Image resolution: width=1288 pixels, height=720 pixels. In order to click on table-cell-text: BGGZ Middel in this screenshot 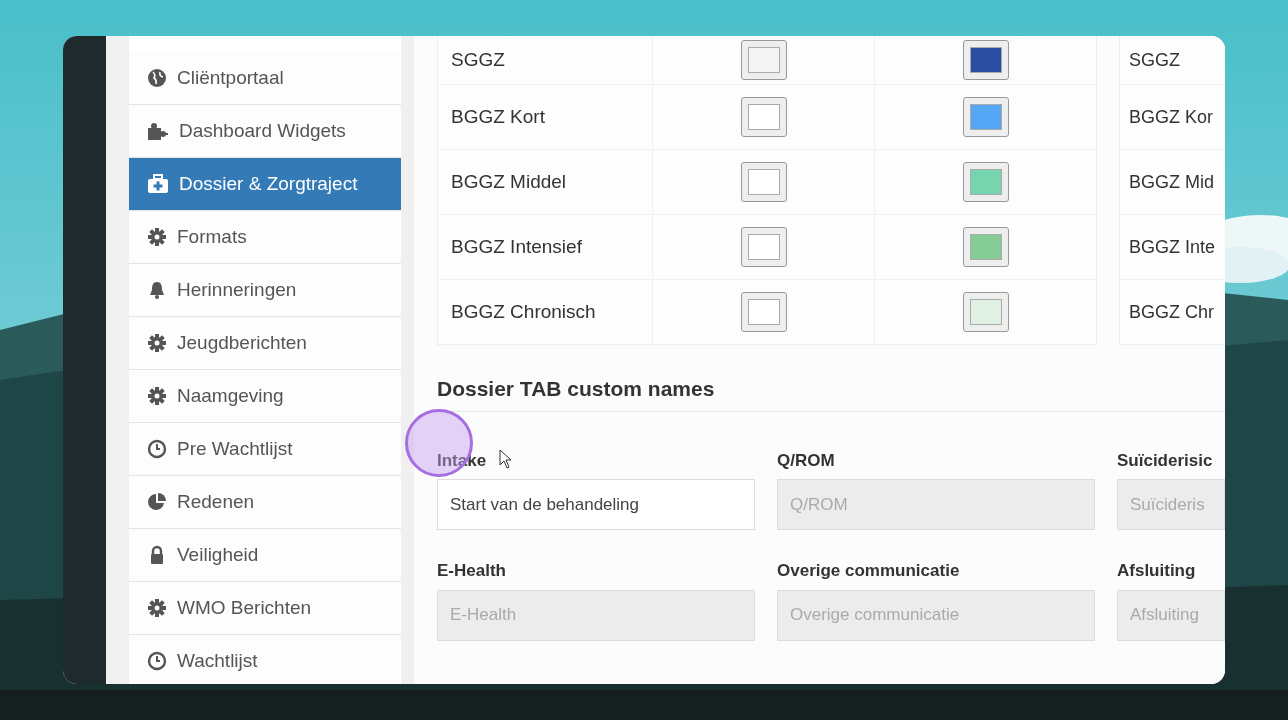, I will do `click(509, 181)`.